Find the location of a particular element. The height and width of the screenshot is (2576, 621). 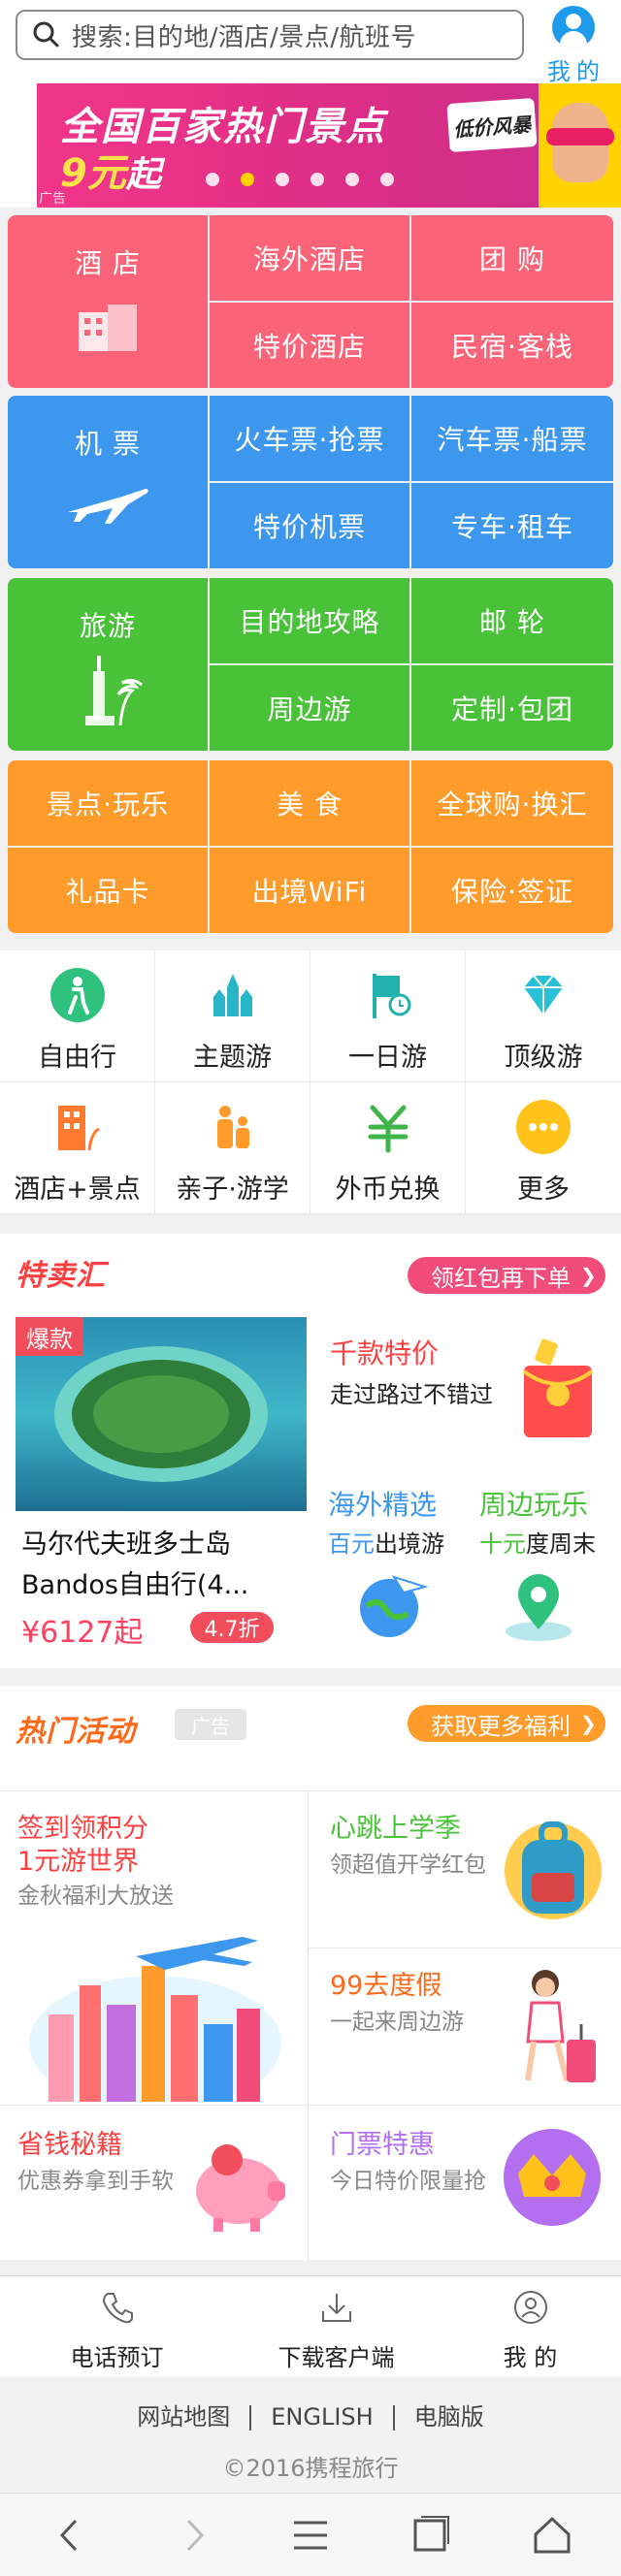

phone-icon is located at coordinates (117, 2308).